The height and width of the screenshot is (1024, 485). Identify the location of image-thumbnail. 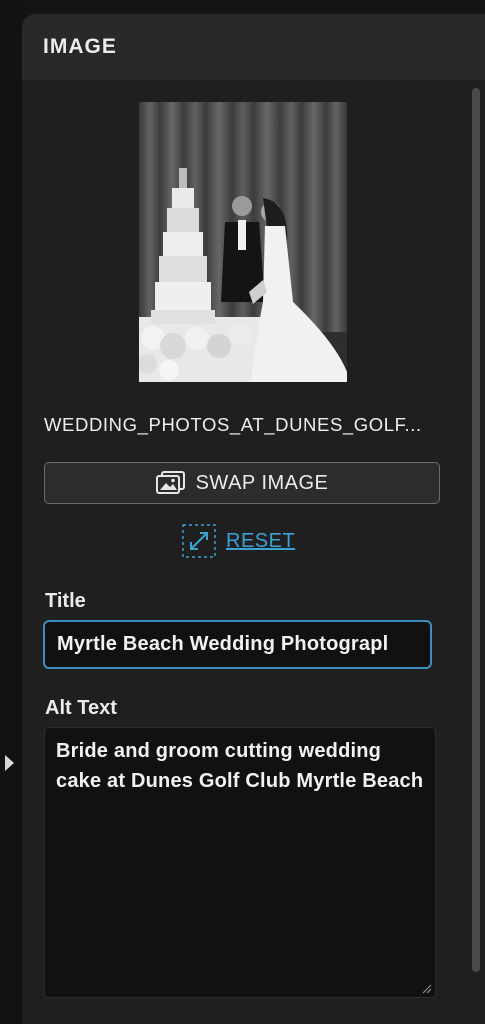
(243, 242).